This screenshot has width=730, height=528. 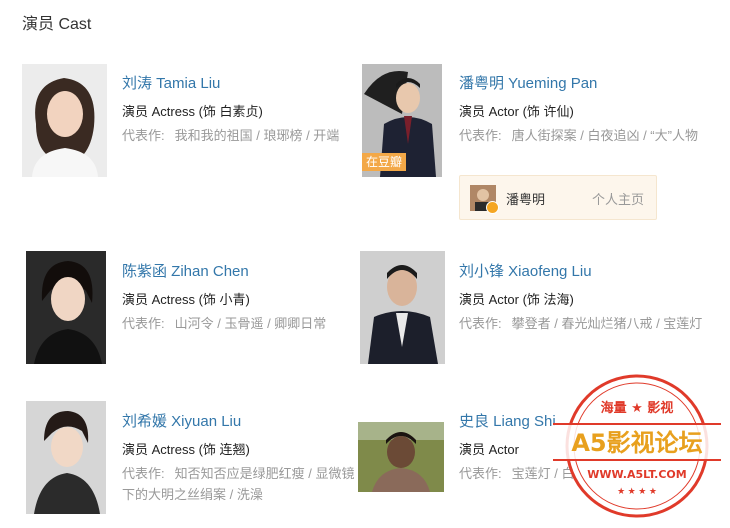 What do you see at coordinates (186, 299) in the screenshot?
I see `actor-role: 演员 Actress (饰 小青)` at bounding box center [186, 299].